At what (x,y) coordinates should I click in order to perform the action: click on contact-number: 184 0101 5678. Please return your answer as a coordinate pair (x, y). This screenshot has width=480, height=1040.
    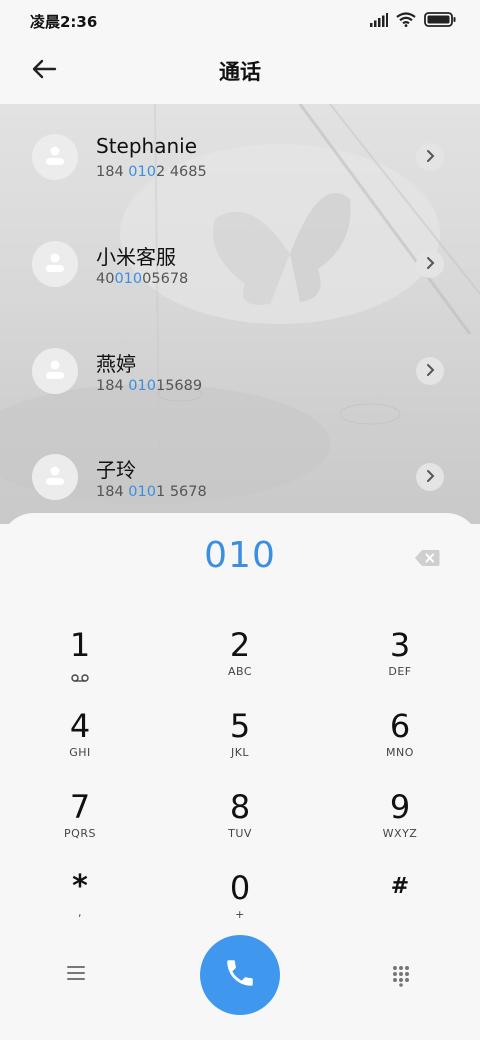
    Looking at the image, I should click on (151, 492).